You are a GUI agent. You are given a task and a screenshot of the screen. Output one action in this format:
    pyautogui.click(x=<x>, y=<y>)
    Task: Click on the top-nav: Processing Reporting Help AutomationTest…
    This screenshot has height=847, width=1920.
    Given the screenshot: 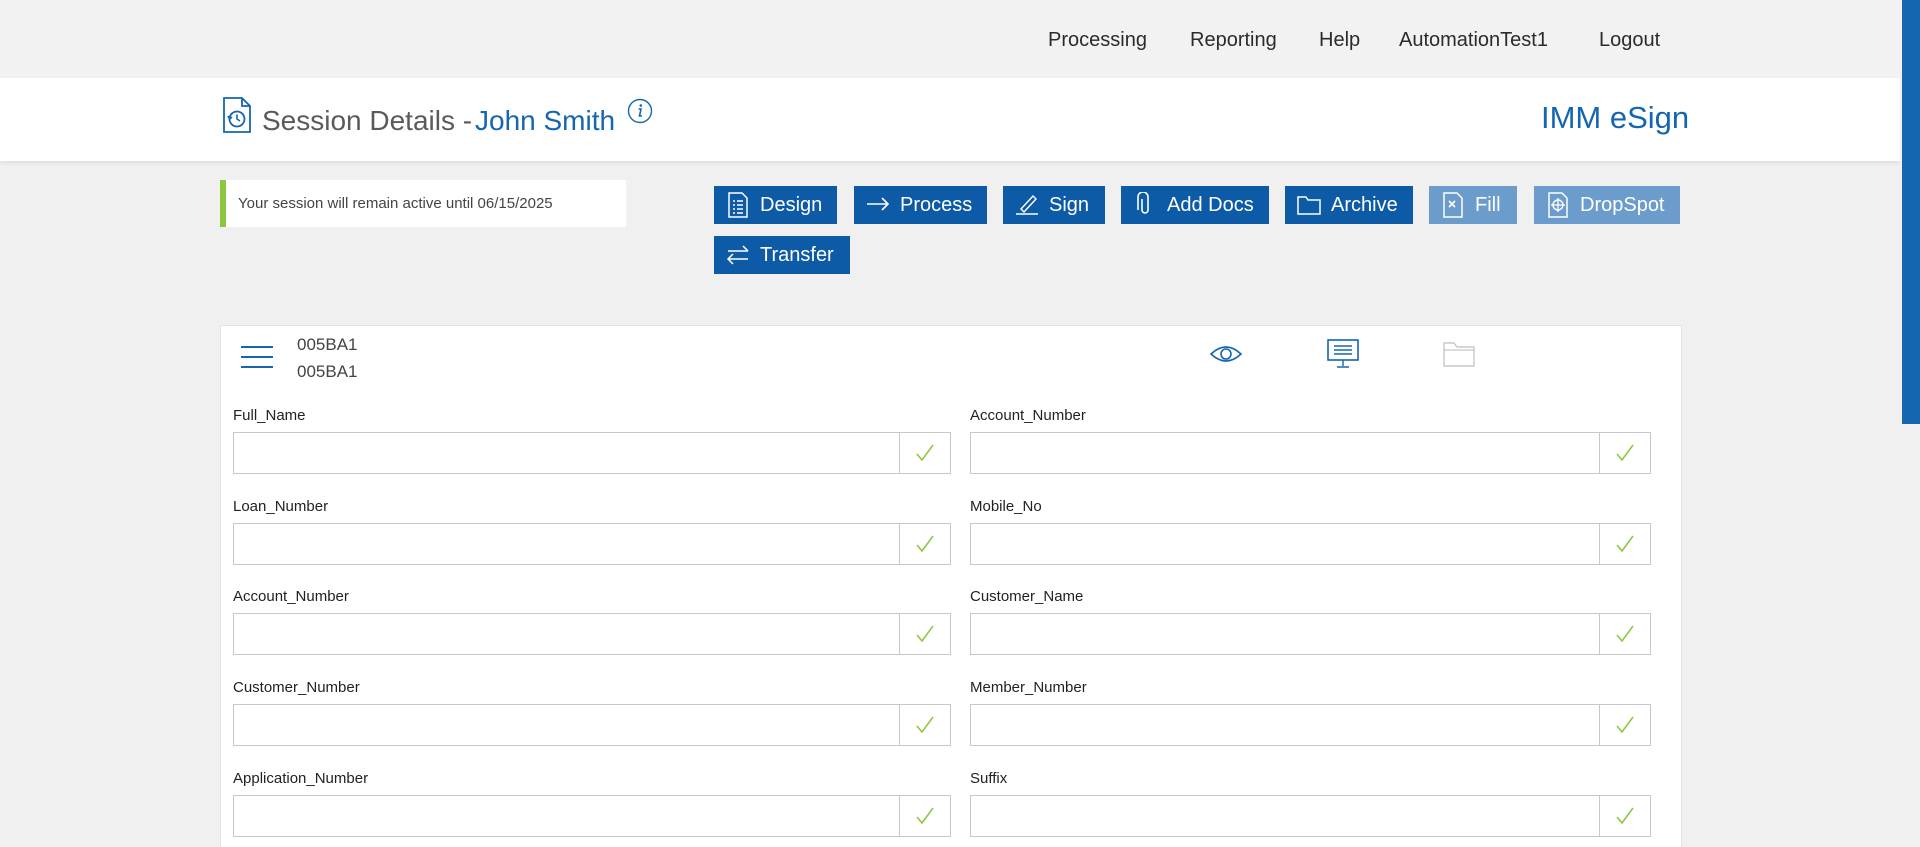 What is the action you would take?
    pyautogui.click(x=960, y=39)
    